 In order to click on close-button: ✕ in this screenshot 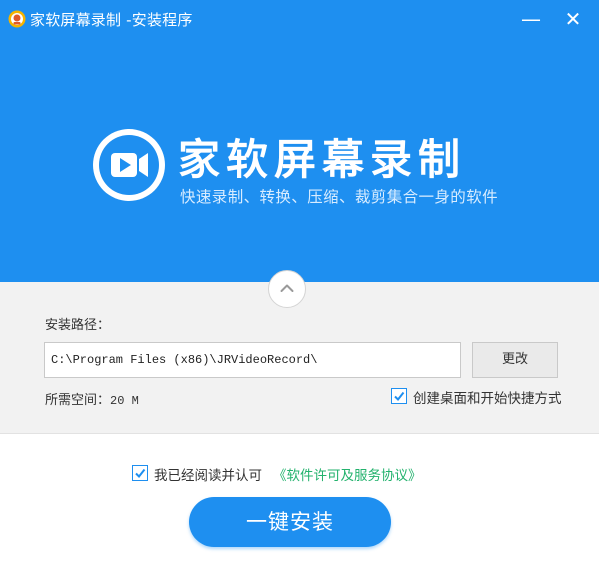, I will do `click(573, 19)`.